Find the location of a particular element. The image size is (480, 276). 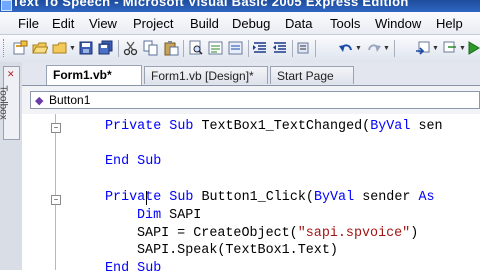

menu-help: Help is located at coordinates (449, 23).